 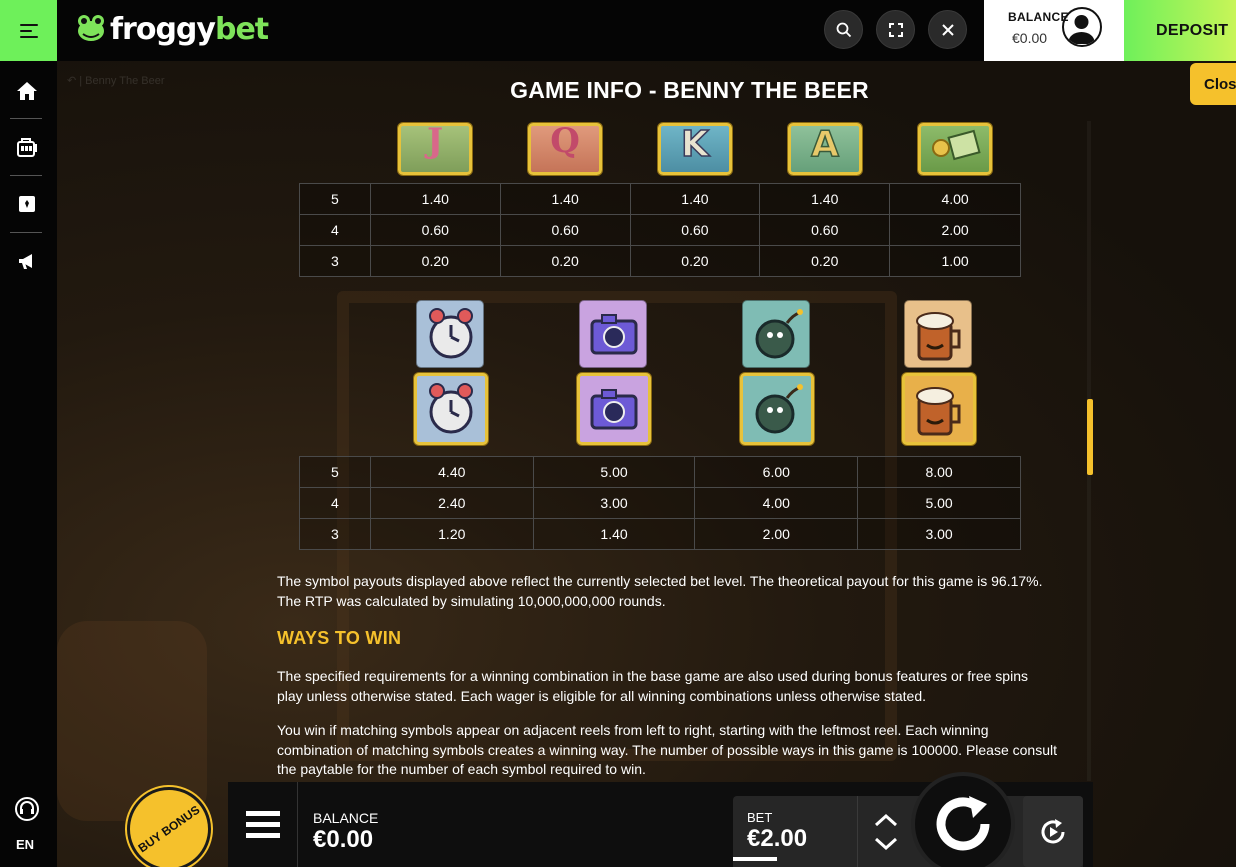 I want to click on alarm-clock-gold-icon, so click(x=451, y=409).